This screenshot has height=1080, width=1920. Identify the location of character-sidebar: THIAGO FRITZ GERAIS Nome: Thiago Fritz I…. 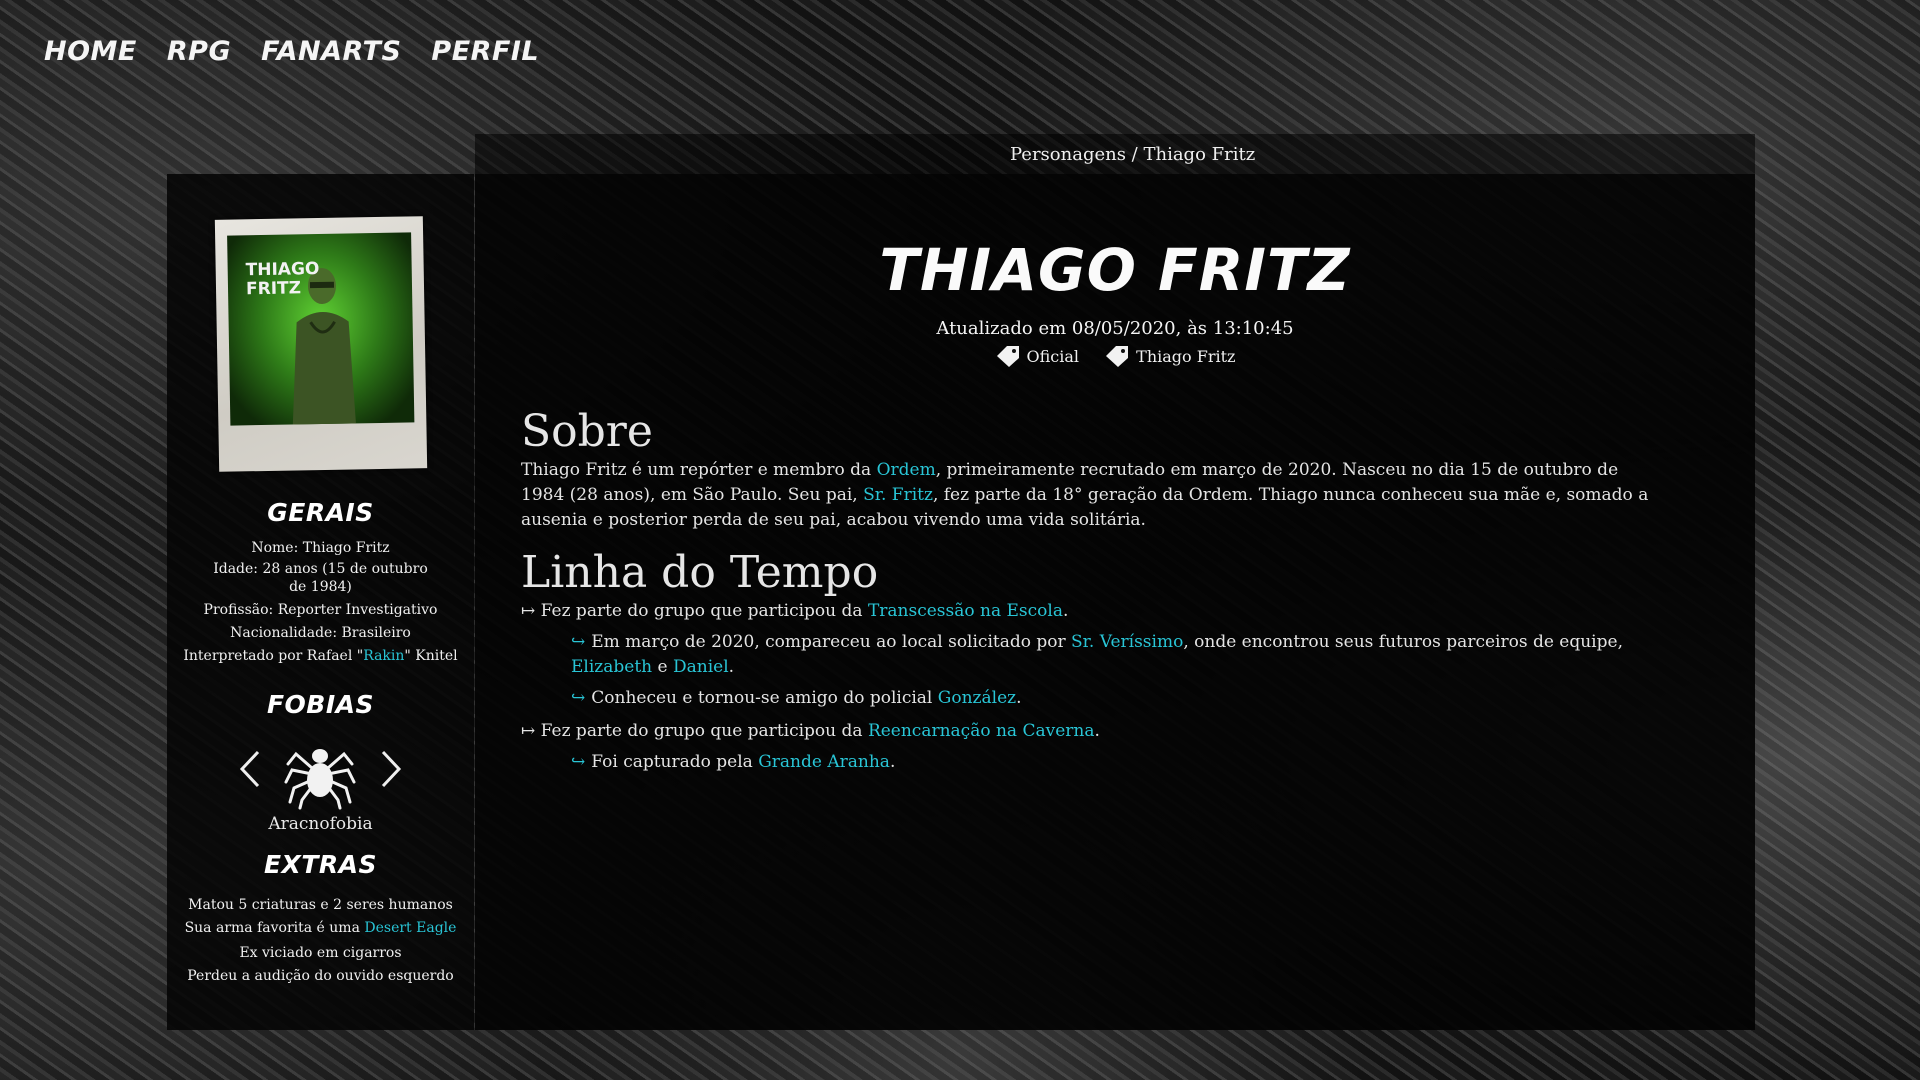
(320, 602).